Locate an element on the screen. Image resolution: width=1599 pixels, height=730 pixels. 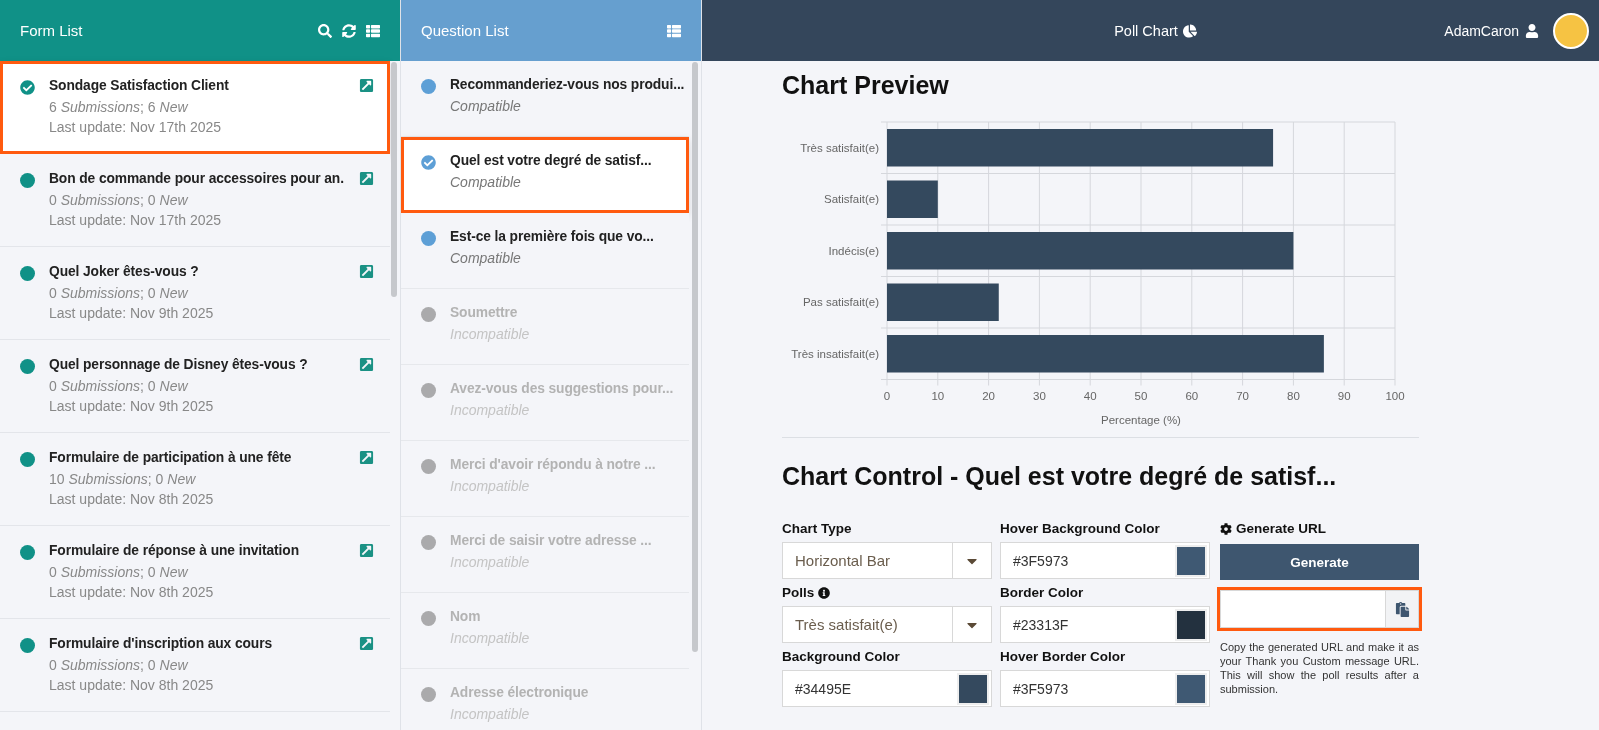
refresh-icon is located at coordinates (349, 30).